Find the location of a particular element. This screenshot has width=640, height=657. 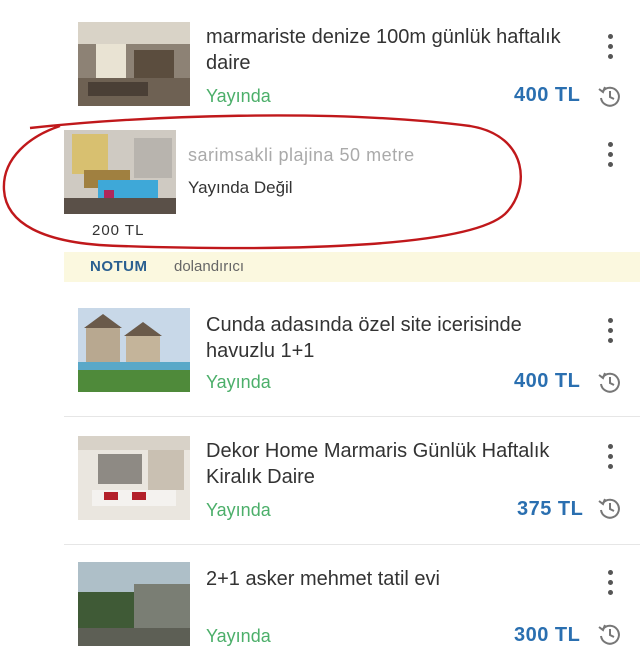

note-strip: NOTUM dolandırıcı is located at coordinates (352, 267).